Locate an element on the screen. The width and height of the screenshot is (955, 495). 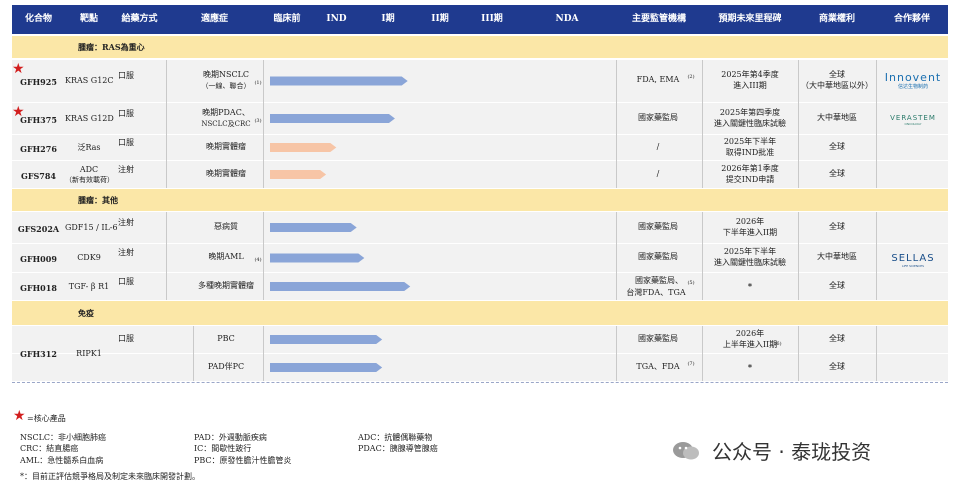
core-star-icon: ★ is located at coordinates (19, 416).